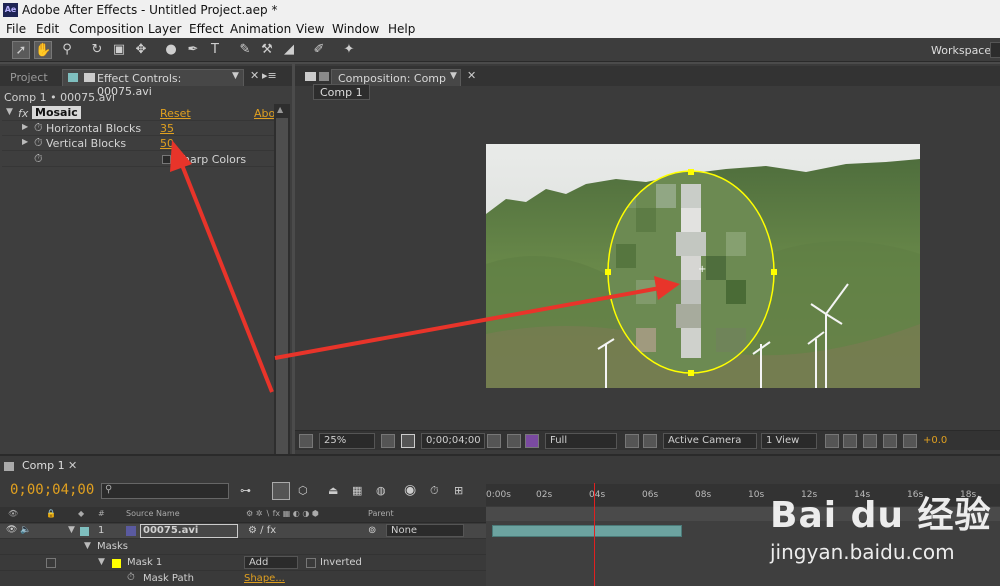 Image resolution: width=1000 pixels, height=586 pixels. I want to click on live-update-icon, so click(281, 491).